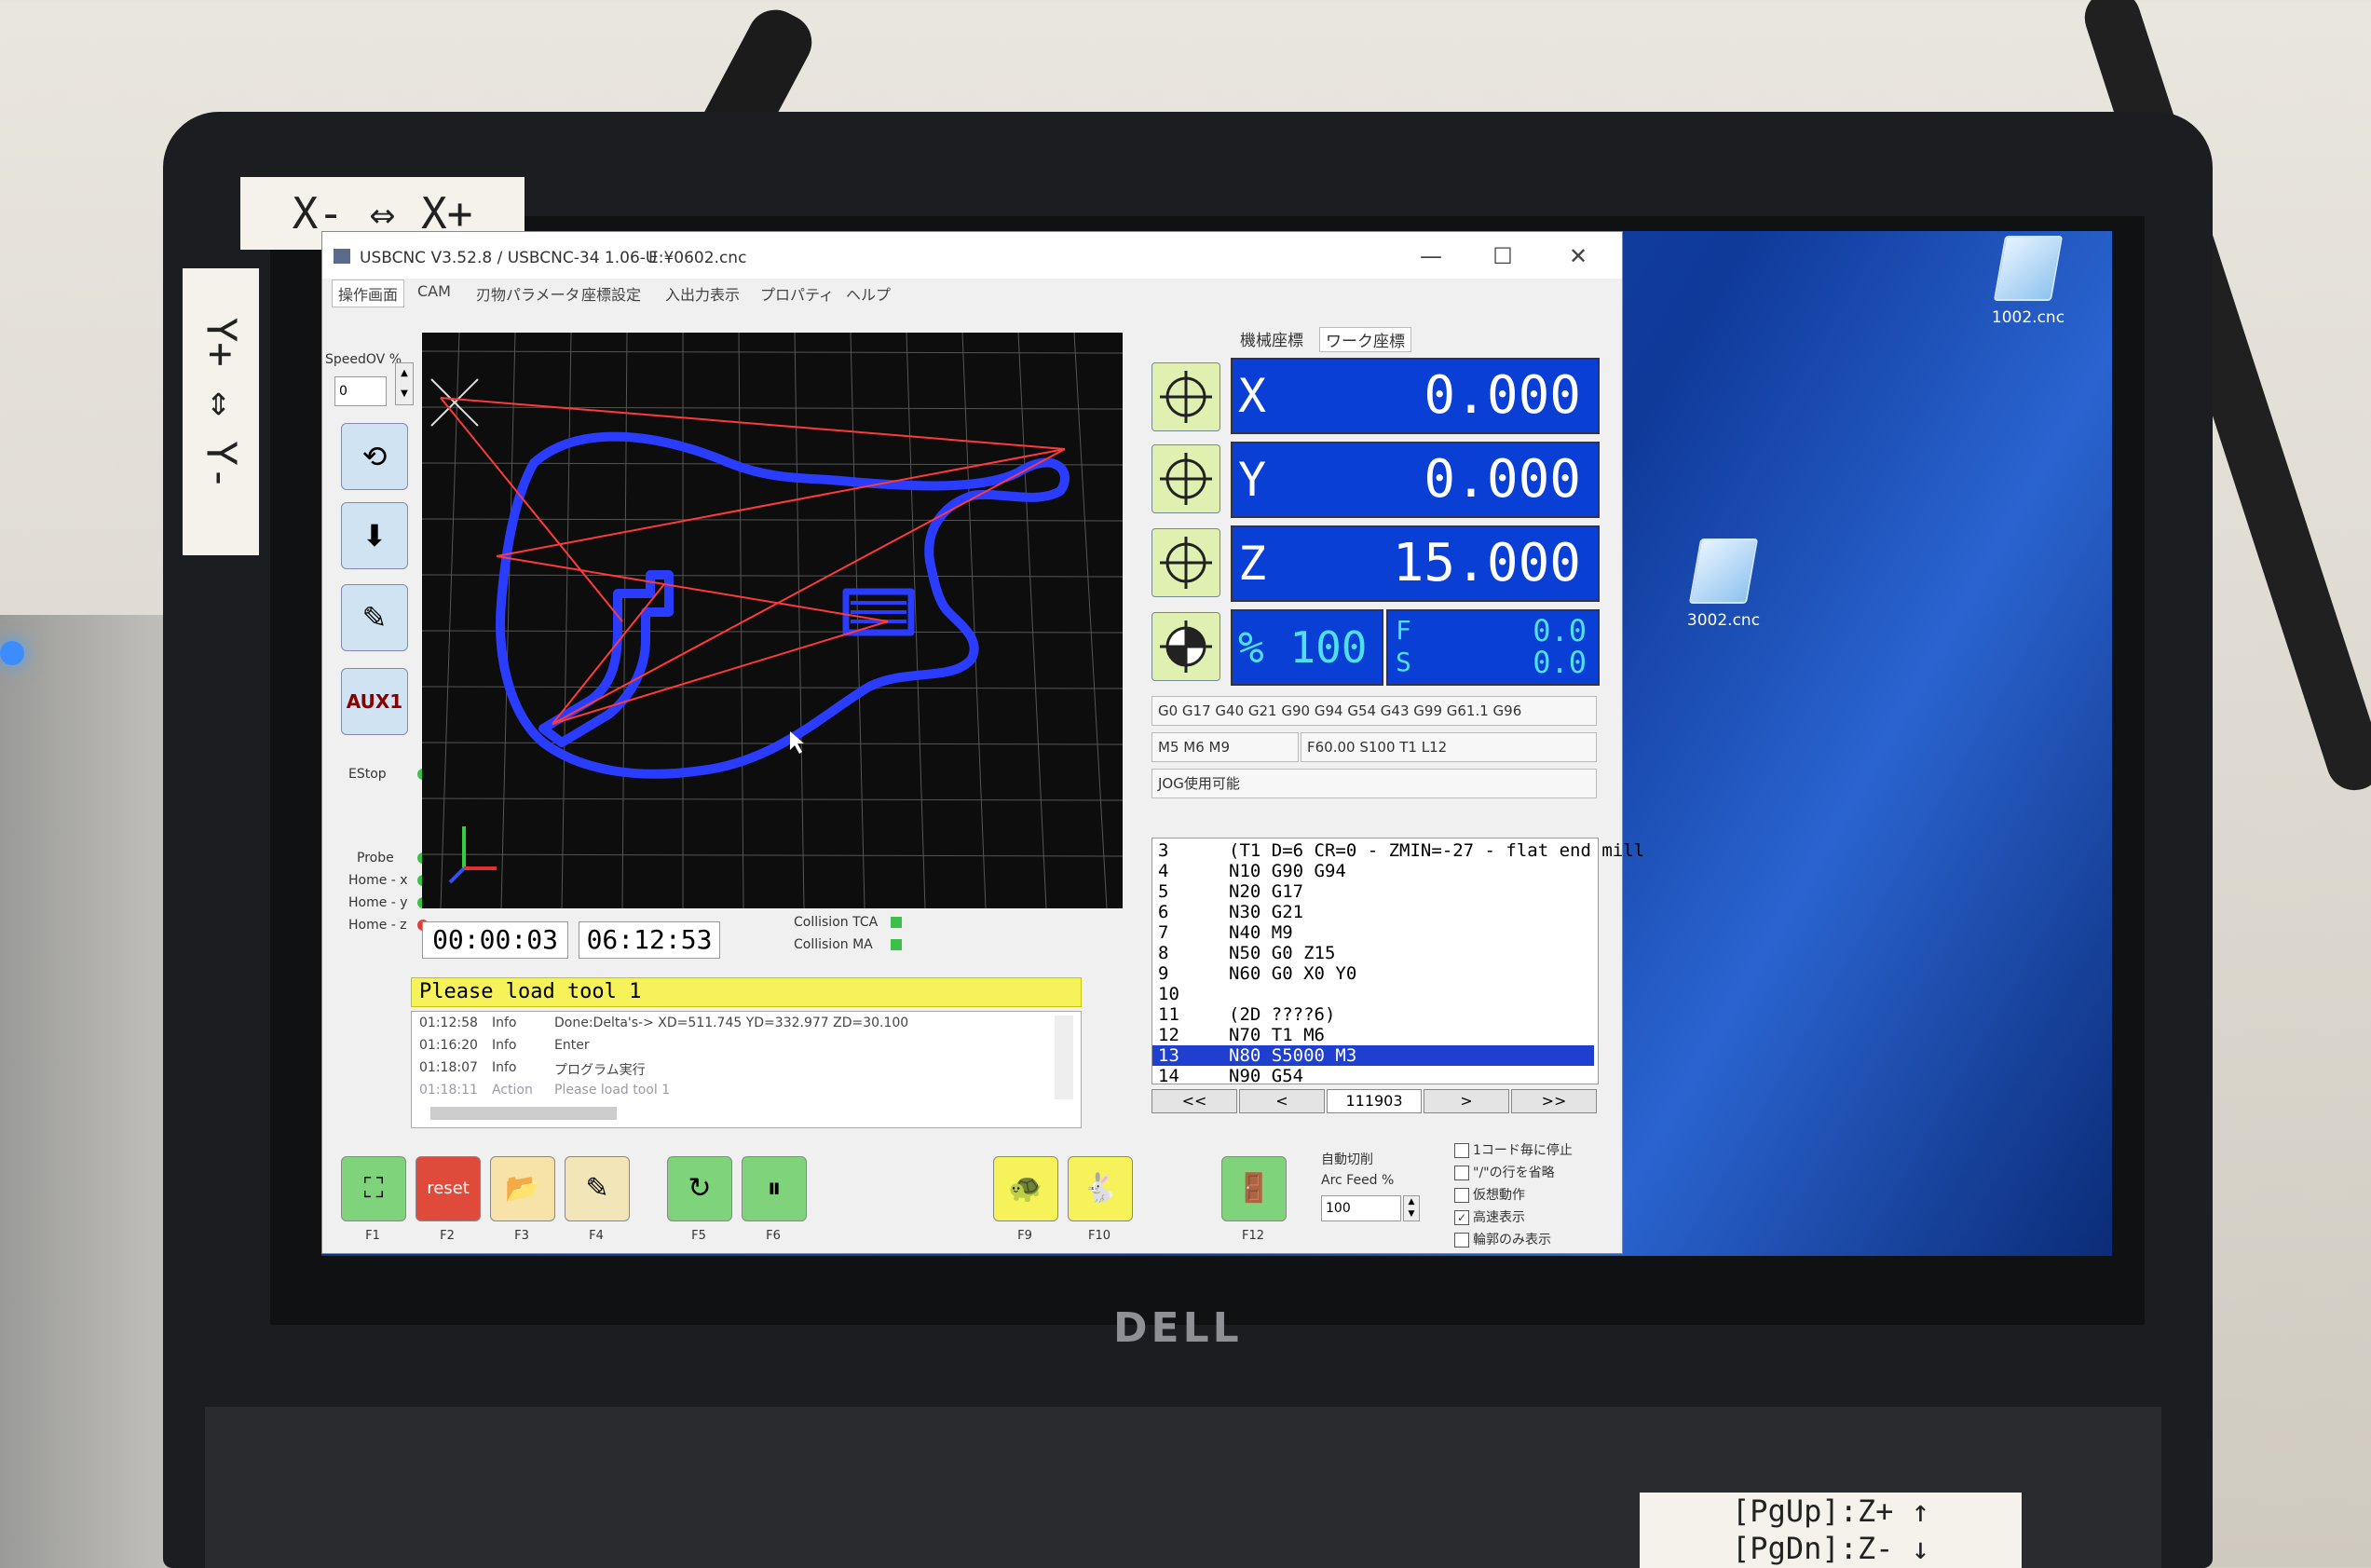  What do you see at coordinates (1303, 647) in the screenshot?
I see `feed-override-value: % 100` at bounding box center [1303, 647].